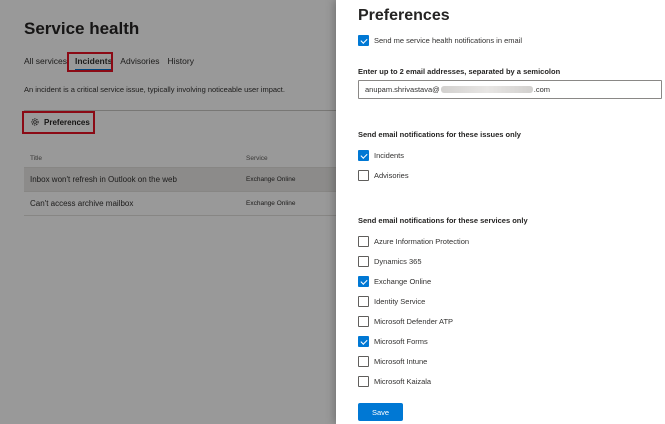  What do you see at coordinates (380, 412) in the screenshot?
I see `save-button: Save` at bounding box center [380, 412].